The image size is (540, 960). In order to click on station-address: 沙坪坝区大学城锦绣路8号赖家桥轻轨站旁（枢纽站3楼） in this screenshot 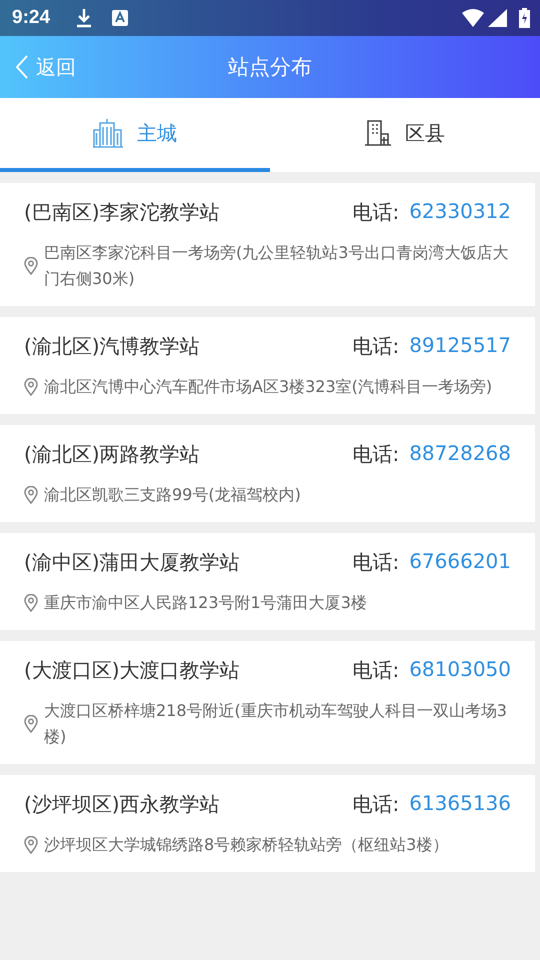, I will do `click(246, 845)`.